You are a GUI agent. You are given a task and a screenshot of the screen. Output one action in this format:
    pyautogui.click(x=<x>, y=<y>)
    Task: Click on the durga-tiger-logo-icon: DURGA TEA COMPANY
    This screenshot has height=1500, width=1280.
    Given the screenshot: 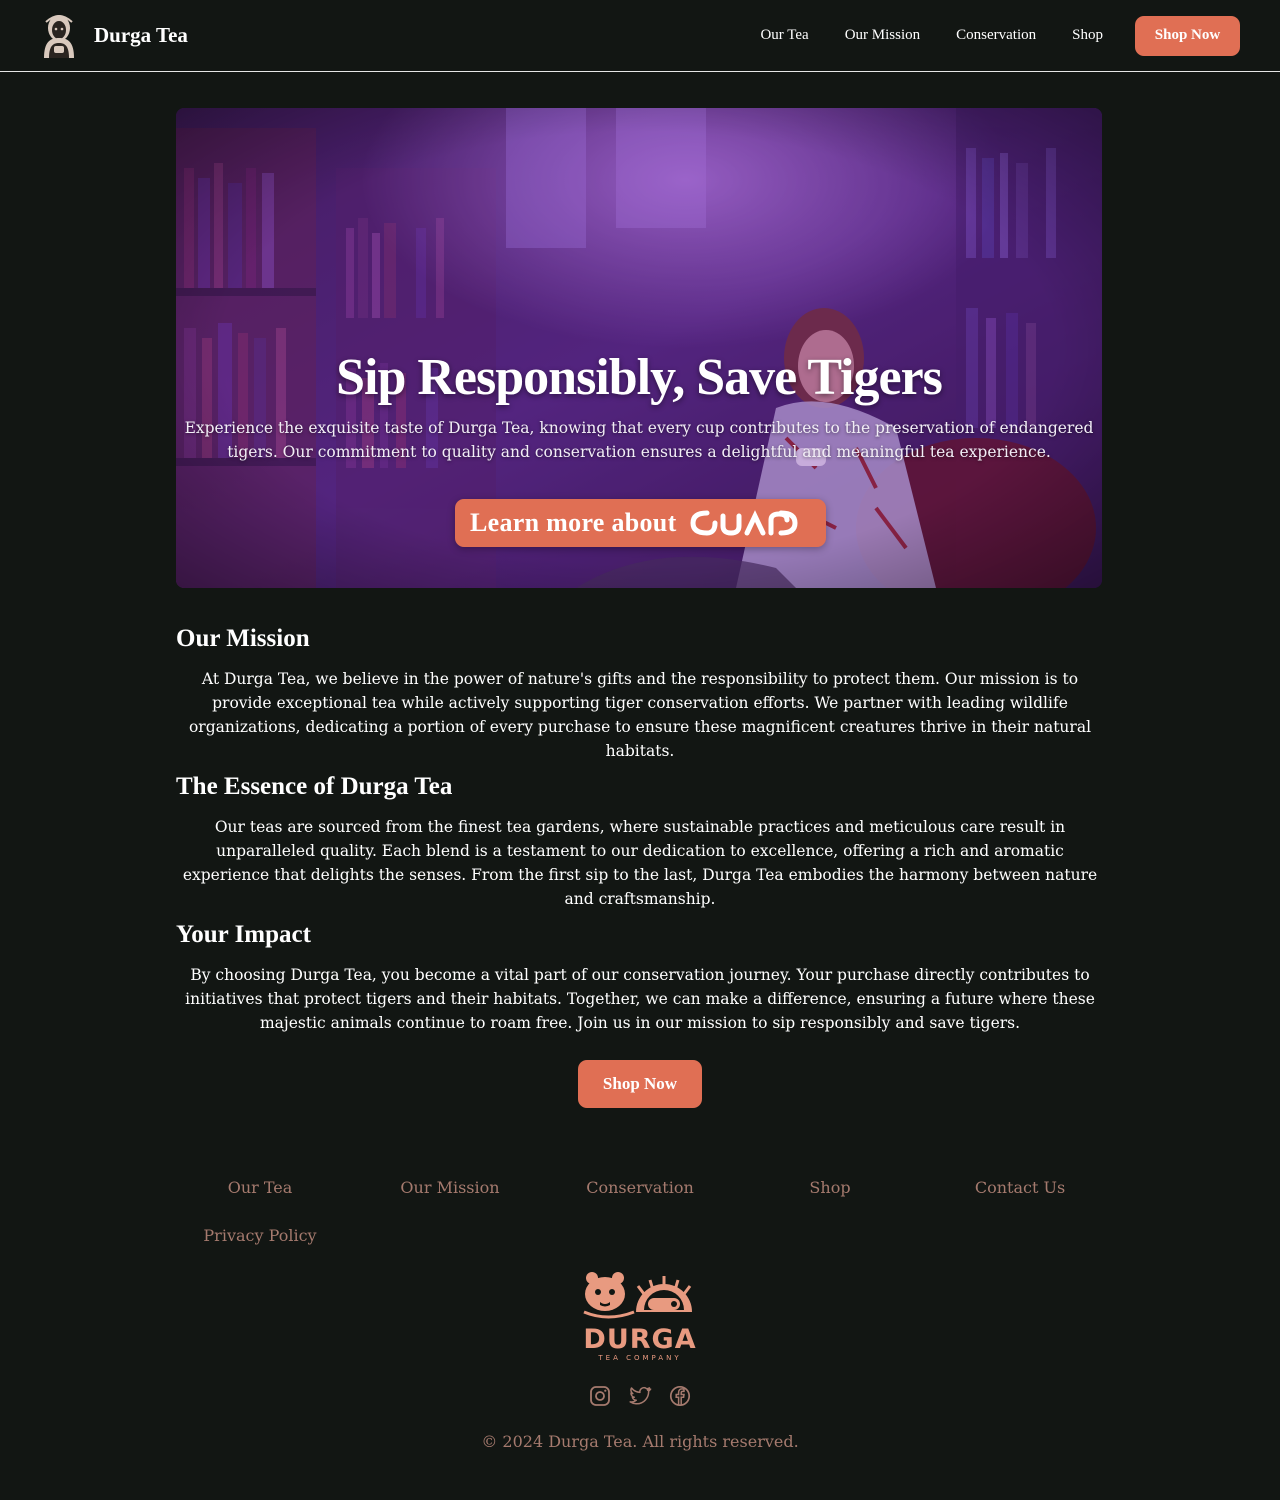 What is the action you would take?
    pyautogui.click(x=639, y=1317)
    